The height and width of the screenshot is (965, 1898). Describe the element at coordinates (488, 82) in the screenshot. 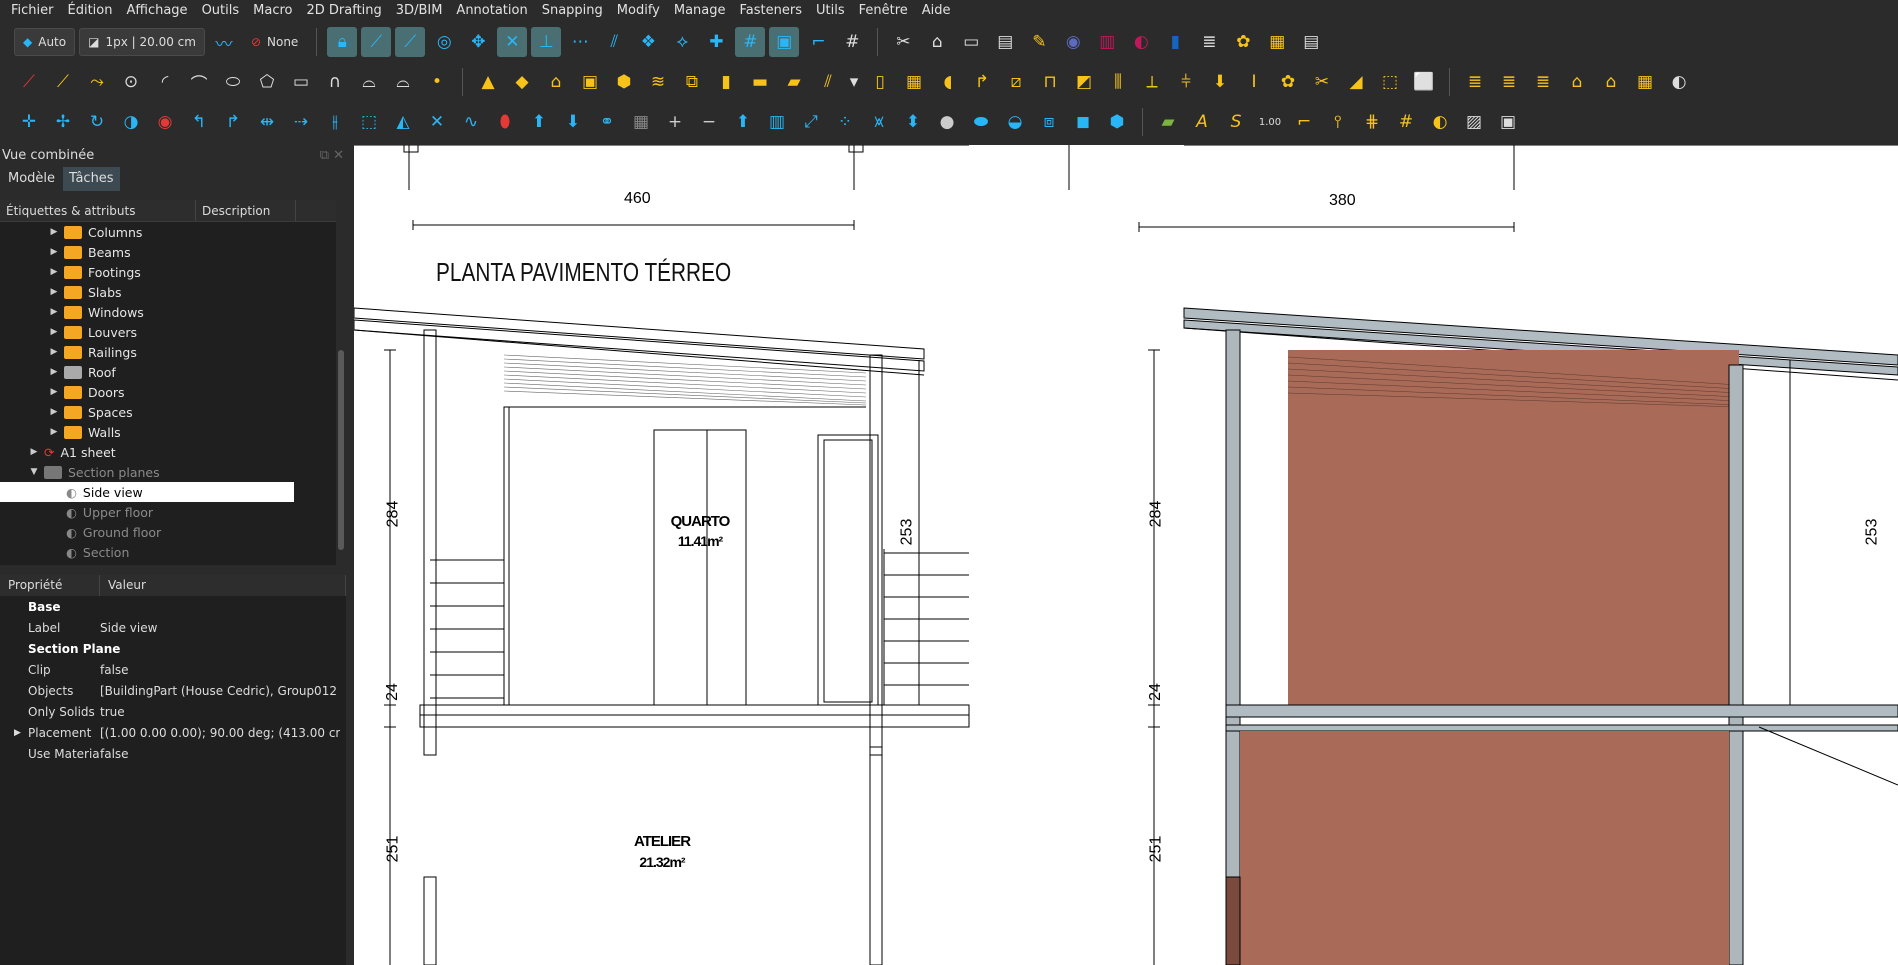

I see `arch-wall-icon: ▲` at that location.